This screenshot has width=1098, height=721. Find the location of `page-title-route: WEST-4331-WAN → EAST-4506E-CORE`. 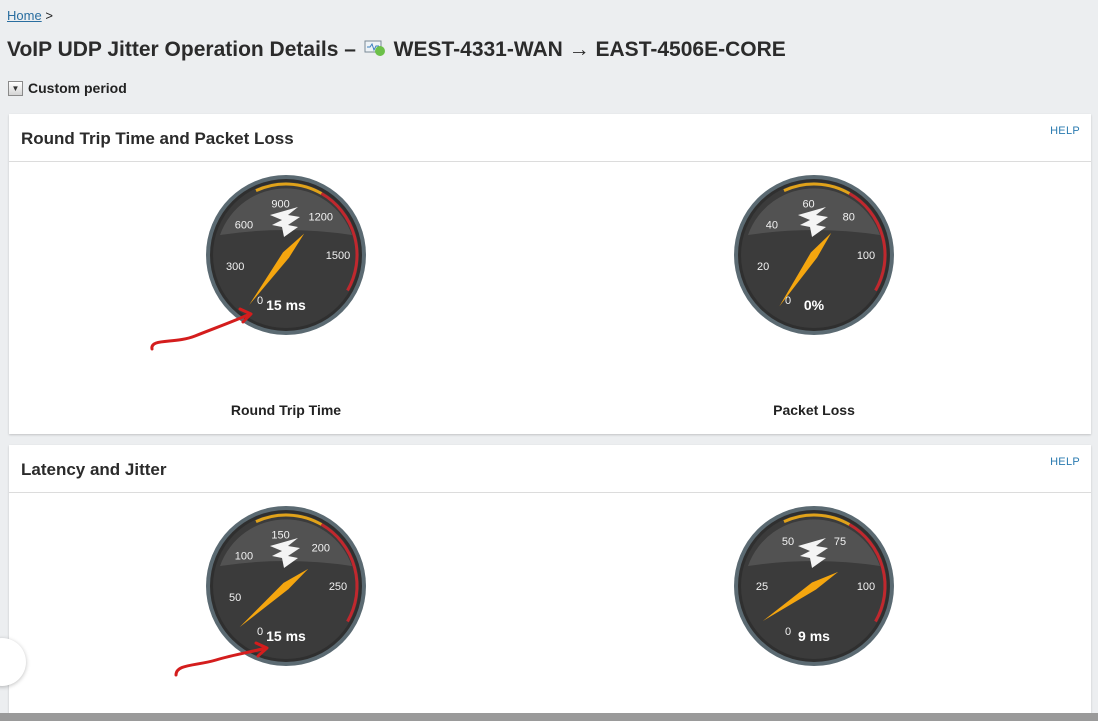

page-title-route: WEST-4331-WAN → EAST-4506E-CORE is located at coordinates (589, 49).